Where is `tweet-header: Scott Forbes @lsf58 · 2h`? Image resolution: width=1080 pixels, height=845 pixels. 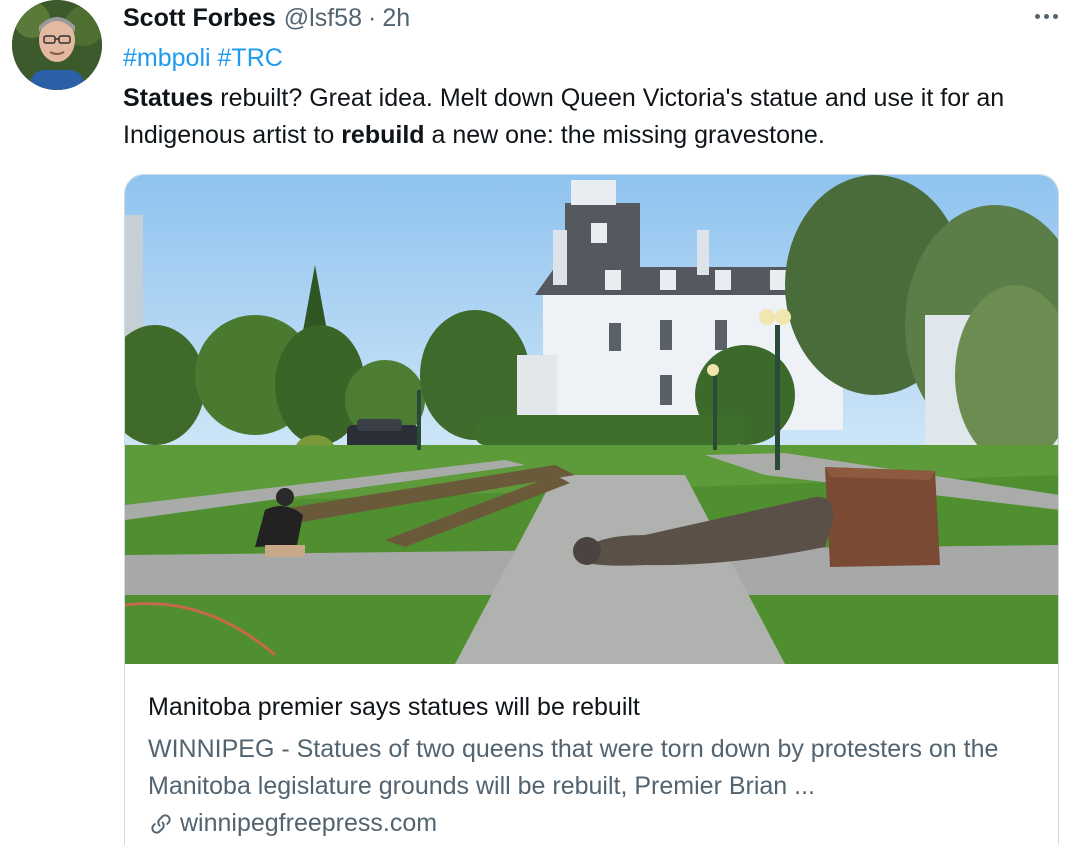
tweet-header: Scott Forbes @lsf58 · 2h is located at coordinates (266, 20).